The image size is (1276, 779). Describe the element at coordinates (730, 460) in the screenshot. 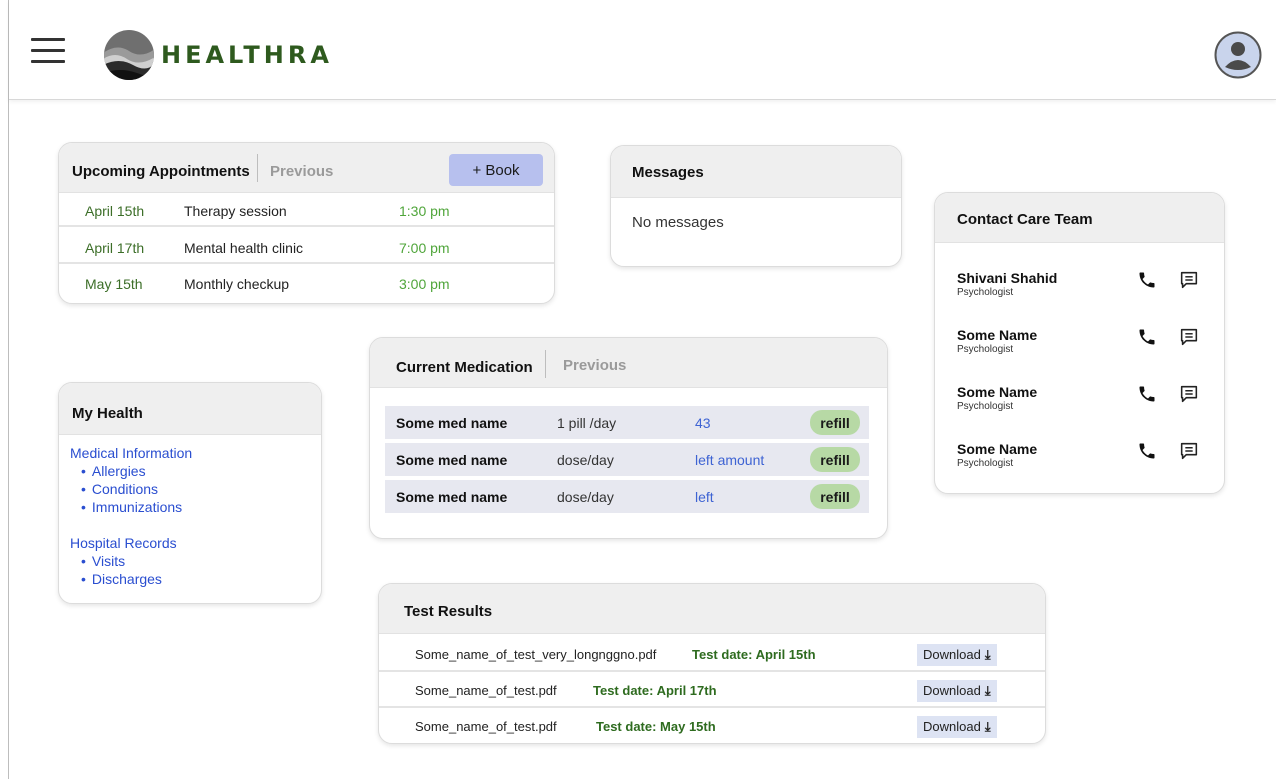

I see `medication-left: left amount` at that location.